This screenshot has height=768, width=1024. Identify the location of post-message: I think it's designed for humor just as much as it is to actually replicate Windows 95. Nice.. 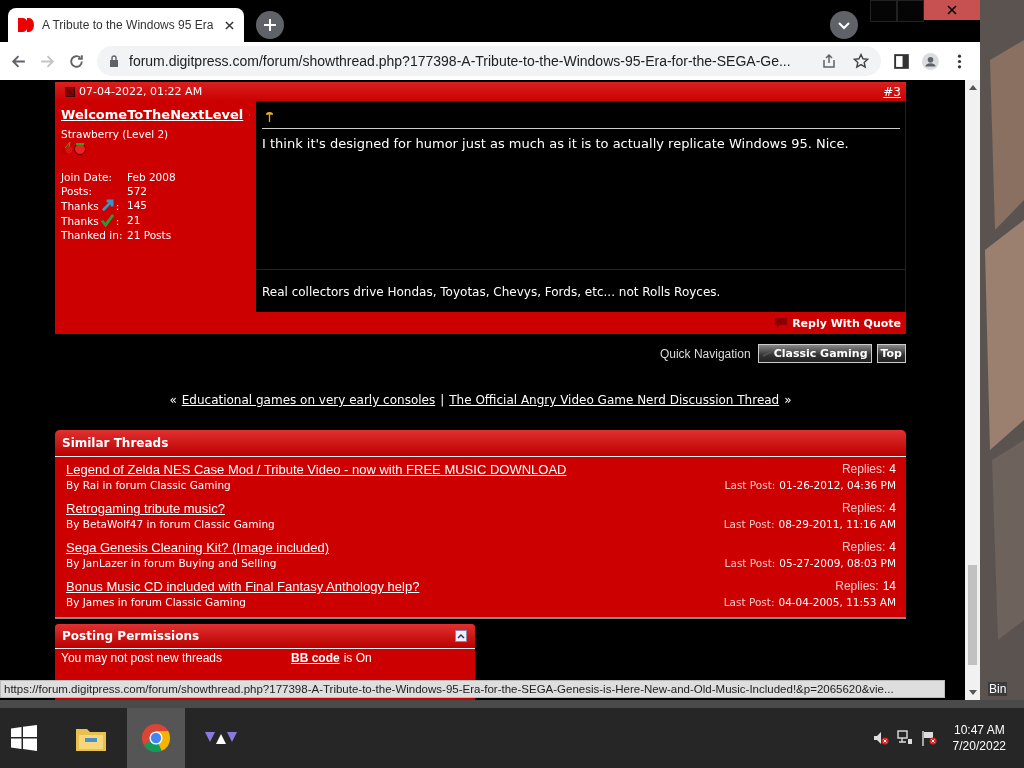
(581, 198).